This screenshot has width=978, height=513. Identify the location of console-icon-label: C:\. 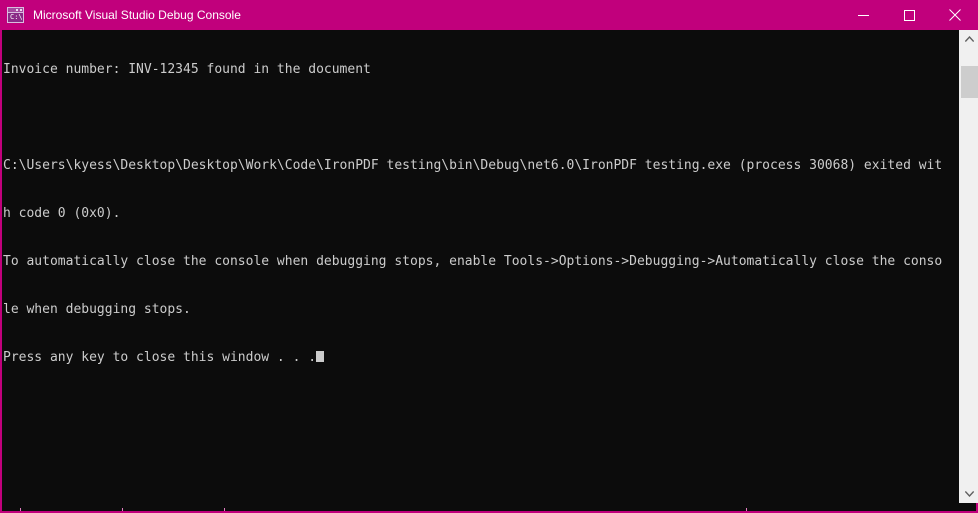
(16, 17).